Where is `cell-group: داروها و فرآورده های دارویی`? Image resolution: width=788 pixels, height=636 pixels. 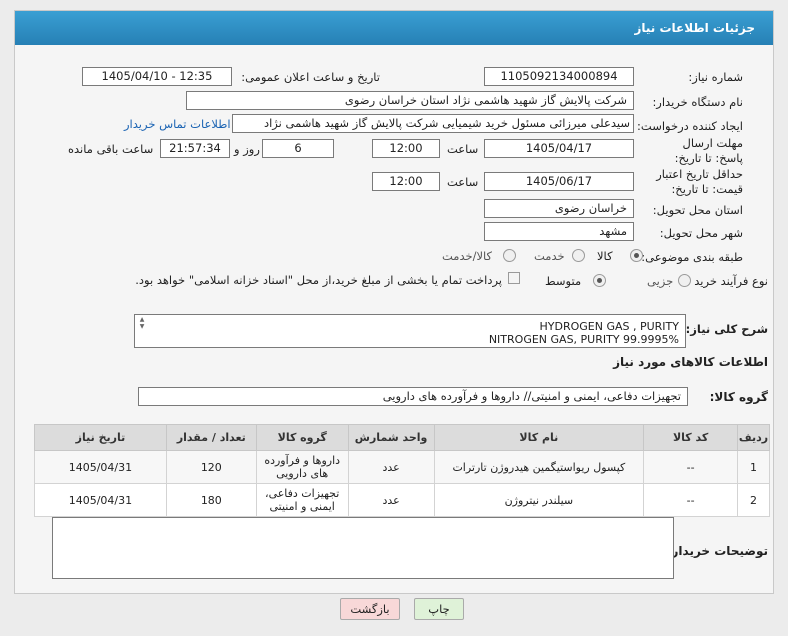
cell-group: داروها و فرآورده های دارویی is located at coordinates (302, 467).